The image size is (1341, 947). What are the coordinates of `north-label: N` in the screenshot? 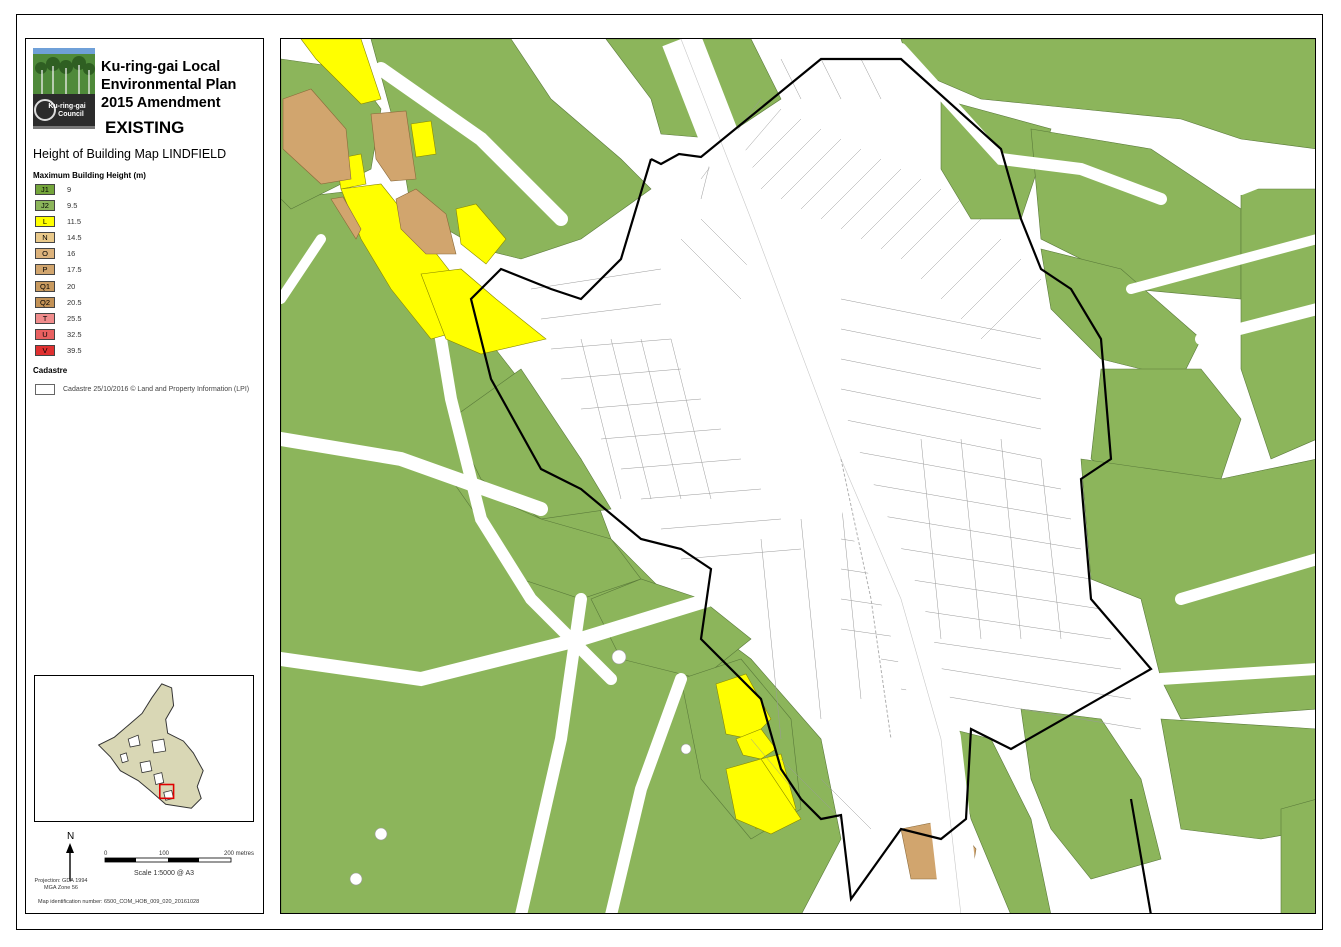 It's located at (70, 836).